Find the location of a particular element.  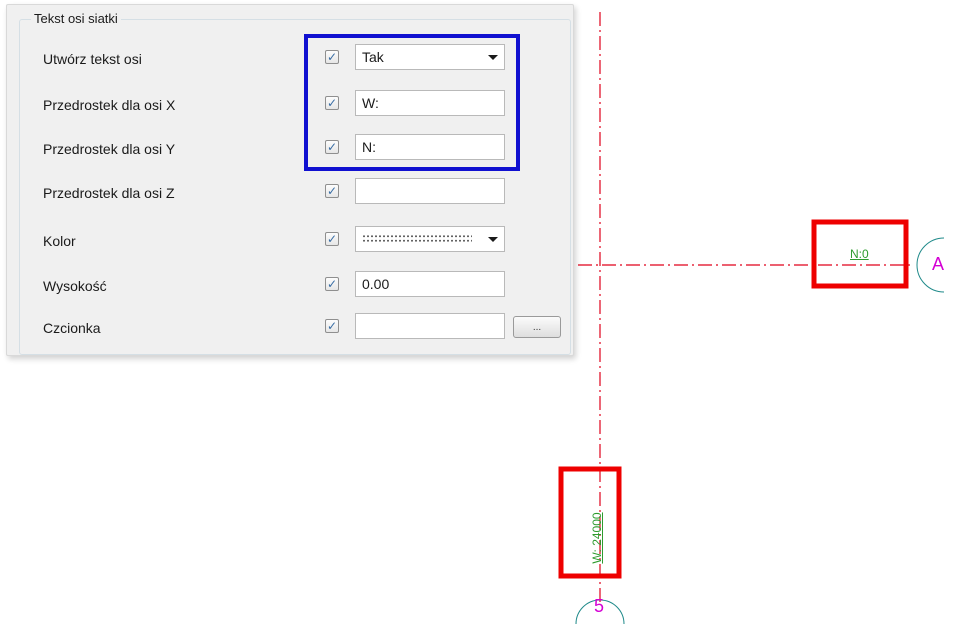

color-swatch-dotted is located at coordinates (417, 238).